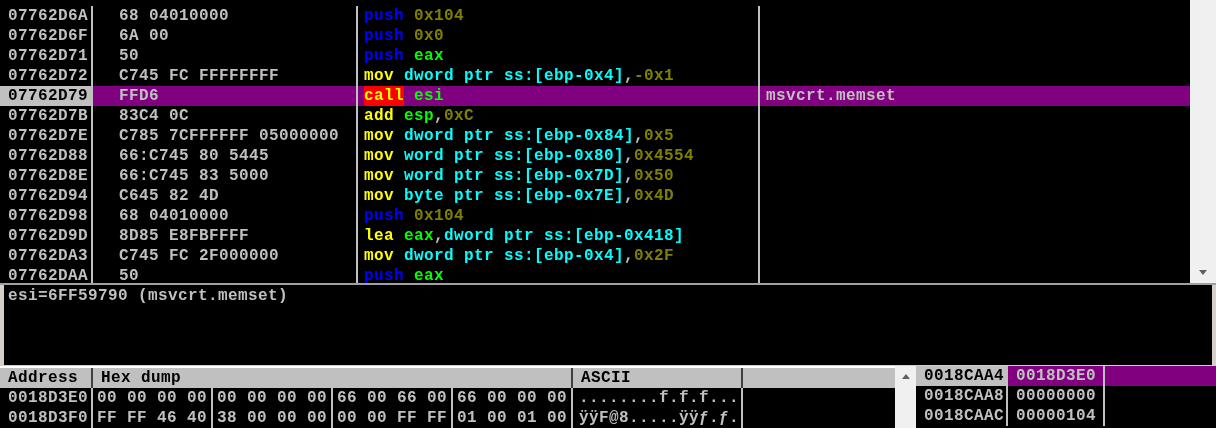  Describe the element at coordinates (564, 236) in the screenshot. I see `memory-operand: dword ptr ss:[ebp-0x418]` at that location.